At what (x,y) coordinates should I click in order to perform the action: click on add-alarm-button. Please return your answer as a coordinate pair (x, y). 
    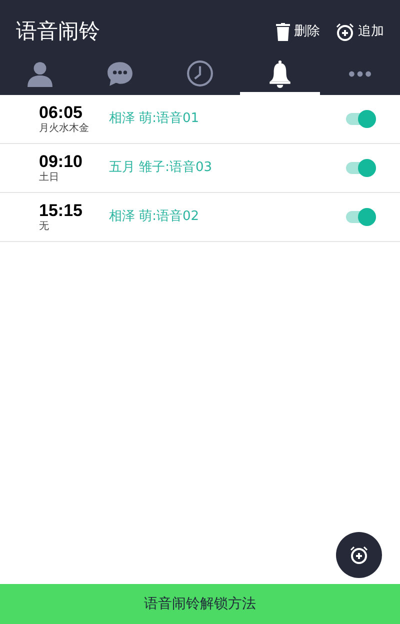
    Looking at the image, I should click on (359, 555).